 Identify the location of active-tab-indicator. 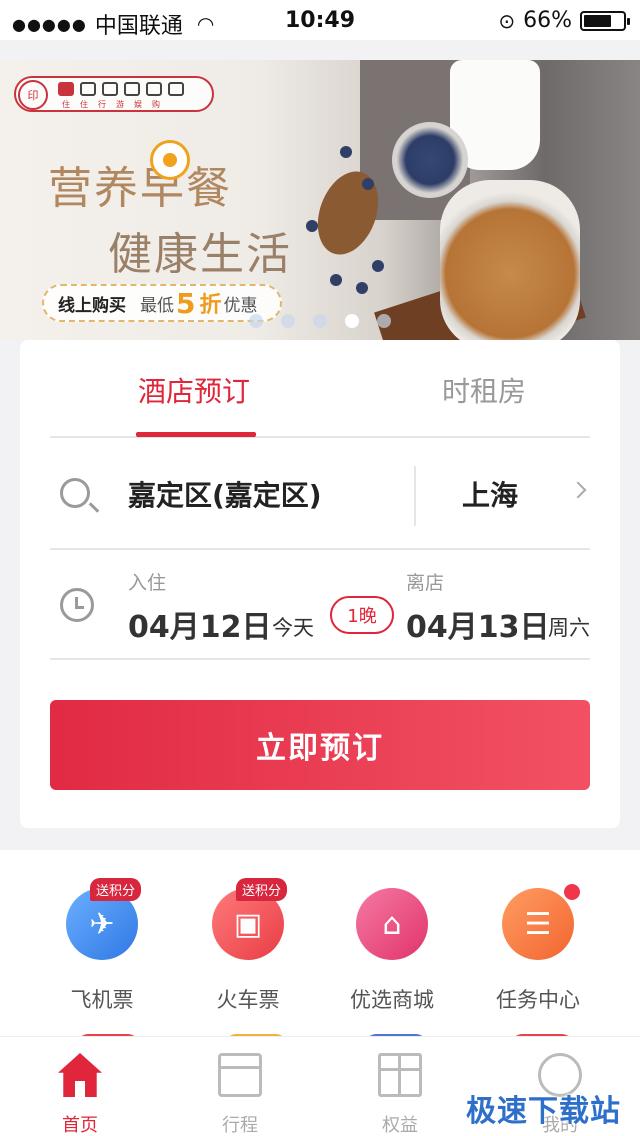
(196, 434).